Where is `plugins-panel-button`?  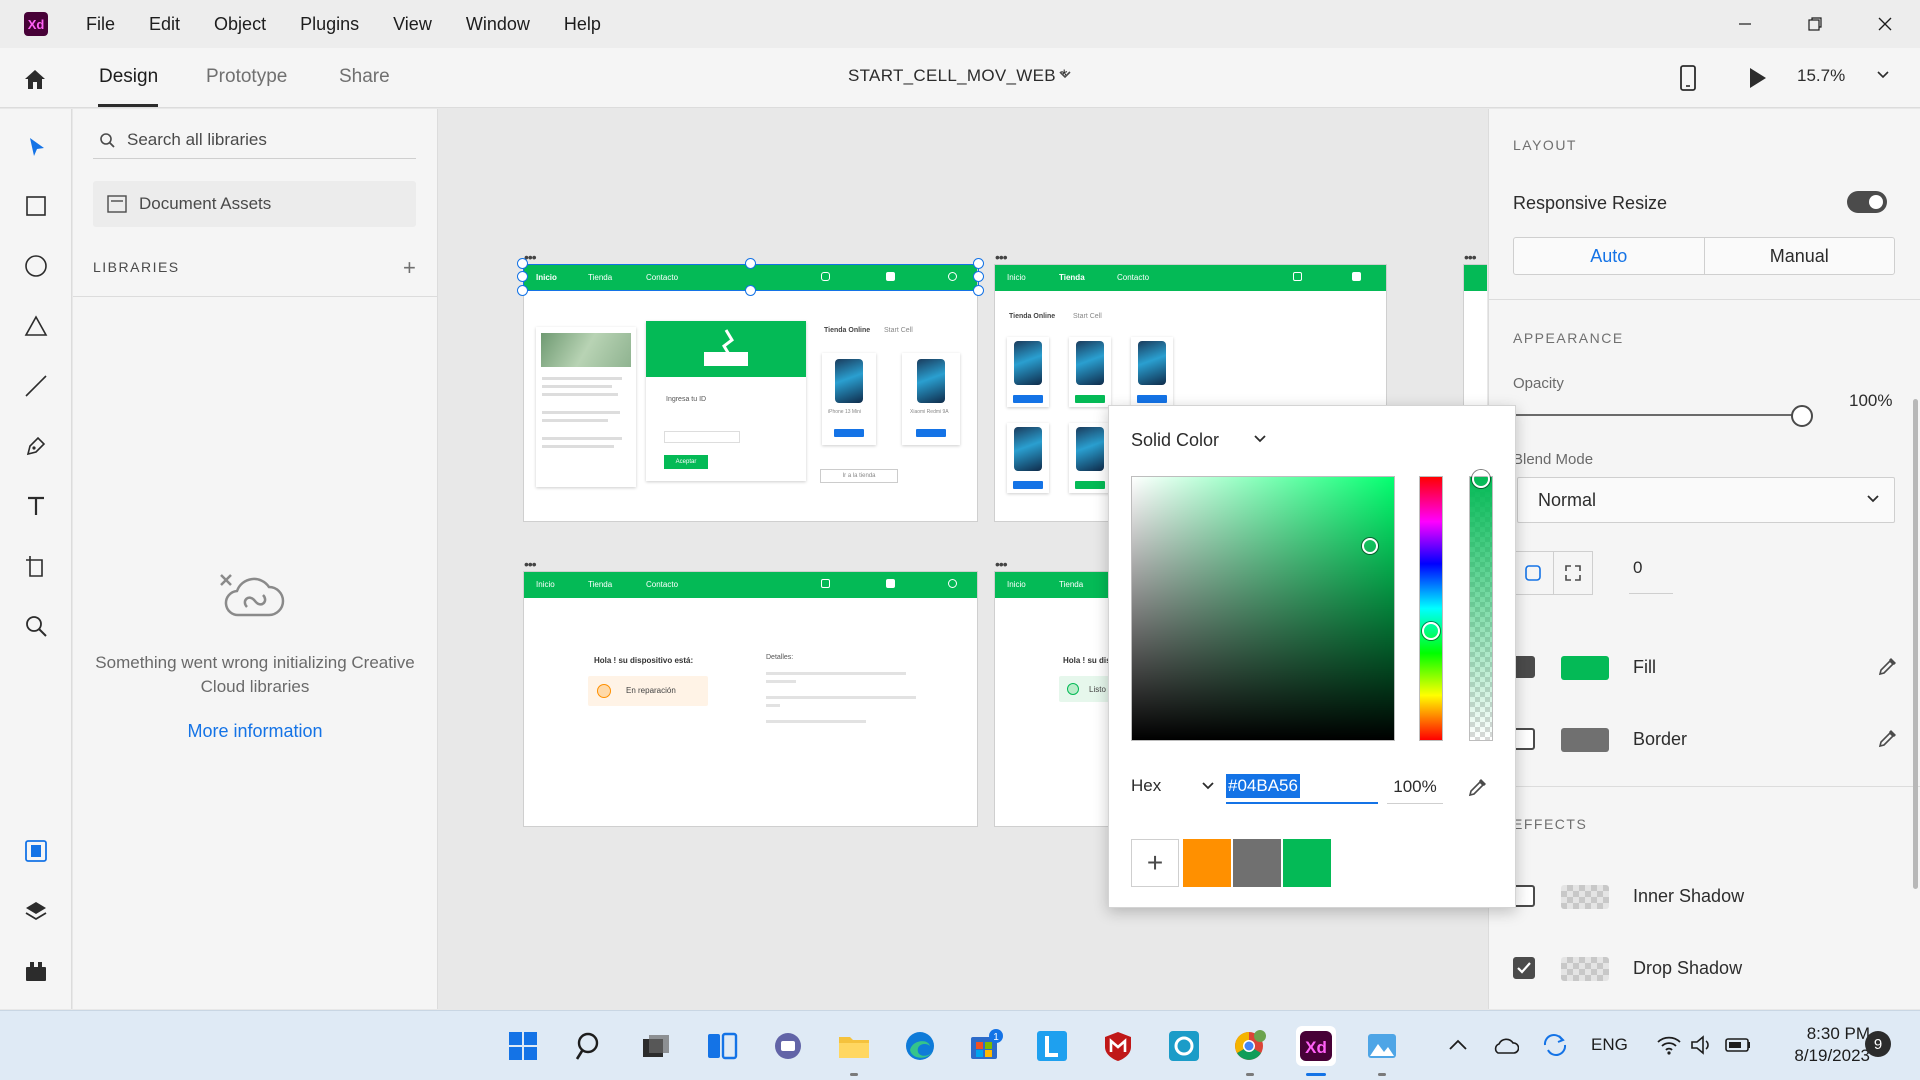 plugins-panel-button is located at coordinates (36, 971).